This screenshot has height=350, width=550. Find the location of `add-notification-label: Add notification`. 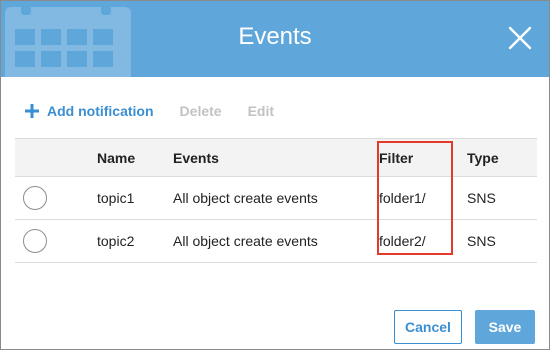

add-notification-label: Add notification is located at coordinates (100, 111).